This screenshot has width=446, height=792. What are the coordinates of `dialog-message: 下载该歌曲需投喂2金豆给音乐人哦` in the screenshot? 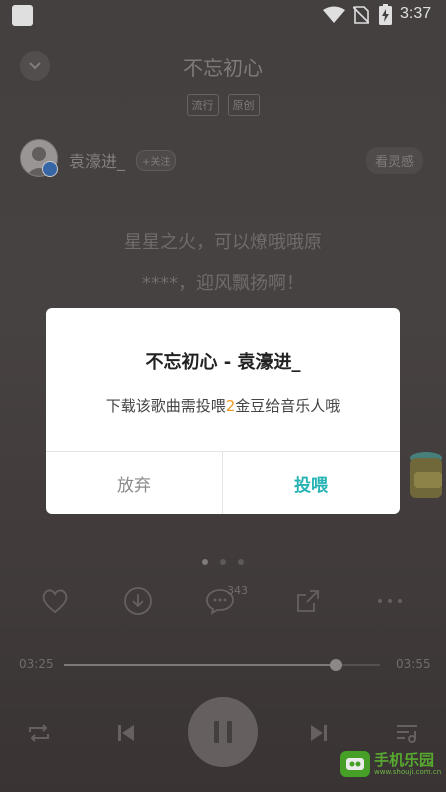 It's located at (223, 405).